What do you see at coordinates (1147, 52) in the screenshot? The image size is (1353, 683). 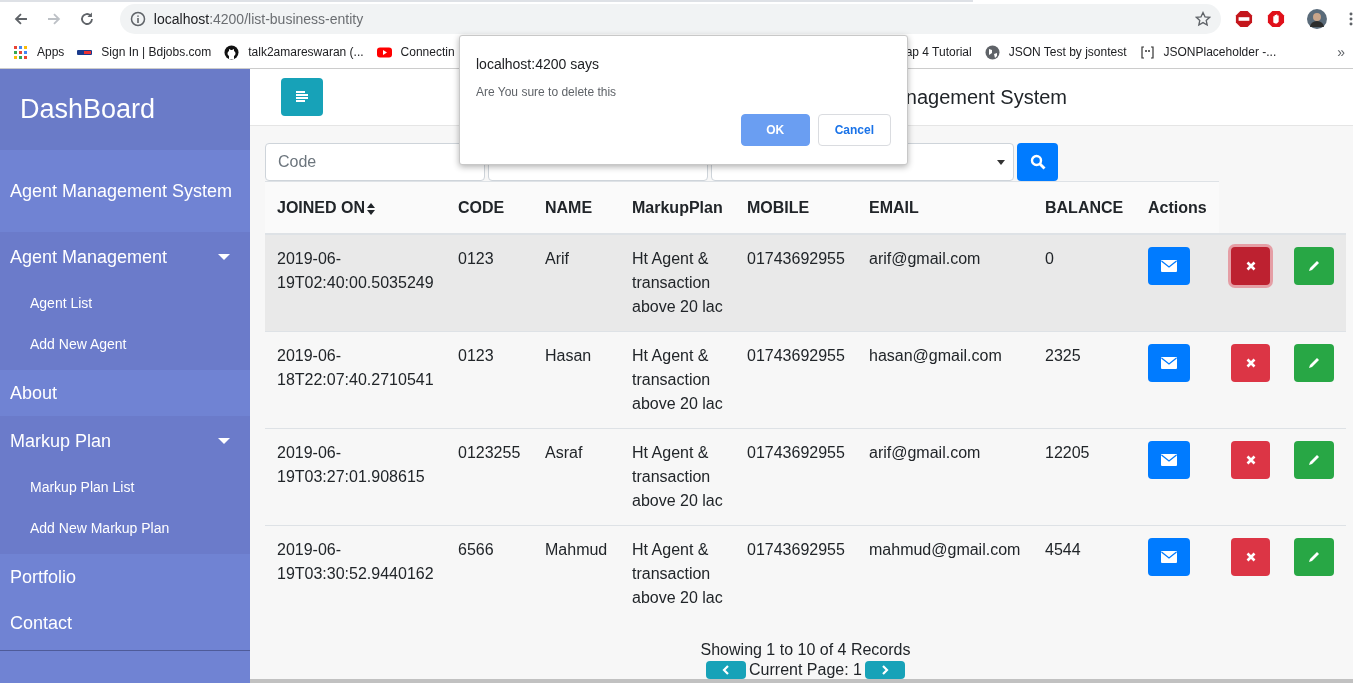 I see `braces-icon` at bounding box center [1147, 52].